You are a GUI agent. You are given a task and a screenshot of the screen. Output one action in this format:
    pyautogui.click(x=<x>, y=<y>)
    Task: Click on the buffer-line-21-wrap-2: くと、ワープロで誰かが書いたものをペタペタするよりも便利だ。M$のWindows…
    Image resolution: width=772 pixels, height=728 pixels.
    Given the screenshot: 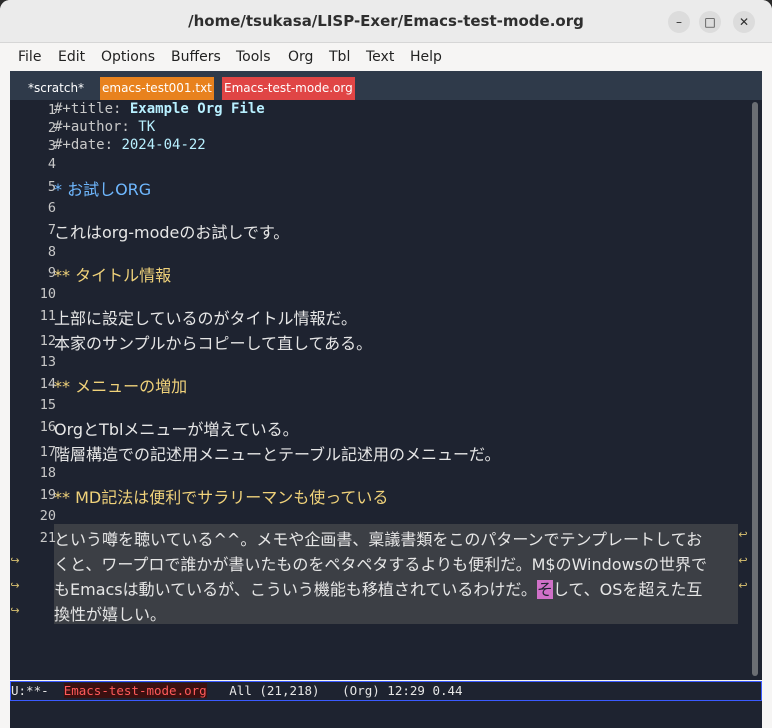 What is the action you would take?
    pyautogui.click(x=381, y=564)
    